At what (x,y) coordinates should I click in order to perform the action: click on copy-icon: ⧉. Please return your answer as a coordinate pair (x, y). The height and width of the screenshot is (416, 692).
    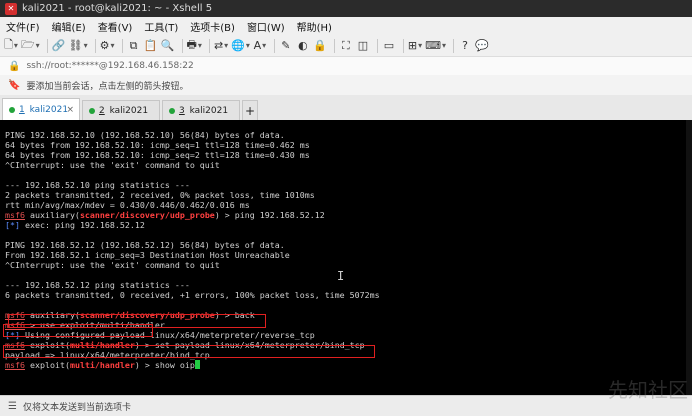
    Looking at the image, I should click on (134, 46).